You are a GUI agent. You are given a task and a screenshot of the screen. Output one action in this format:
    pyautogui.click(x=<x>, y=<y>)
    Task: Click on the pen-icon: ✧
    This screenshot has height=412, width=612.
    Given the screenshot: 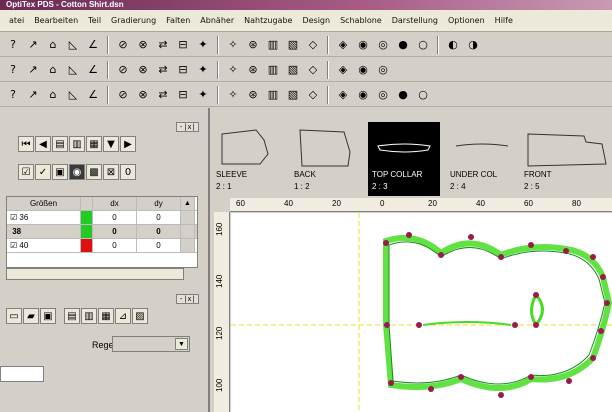 What is the action you would take?
    pyautogui.click(x=233, y=45)
    